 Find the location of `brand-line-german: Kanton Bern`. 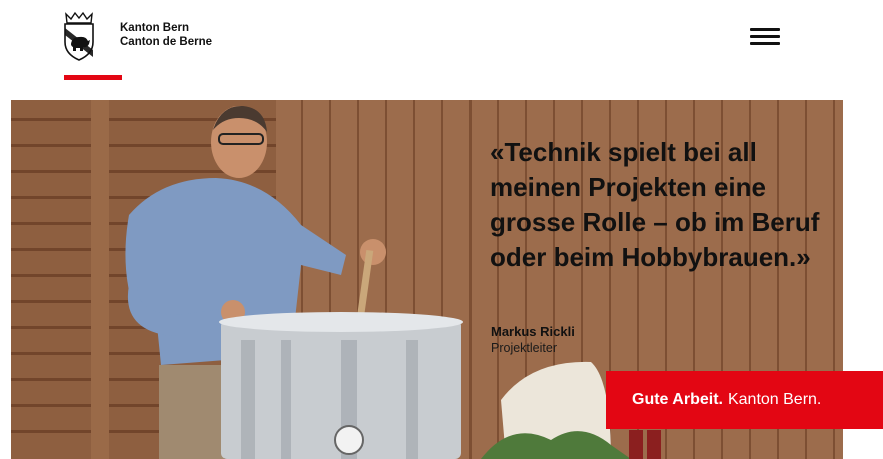

brand-line-german: Kanton Bern is located at coordinates (154, 28).